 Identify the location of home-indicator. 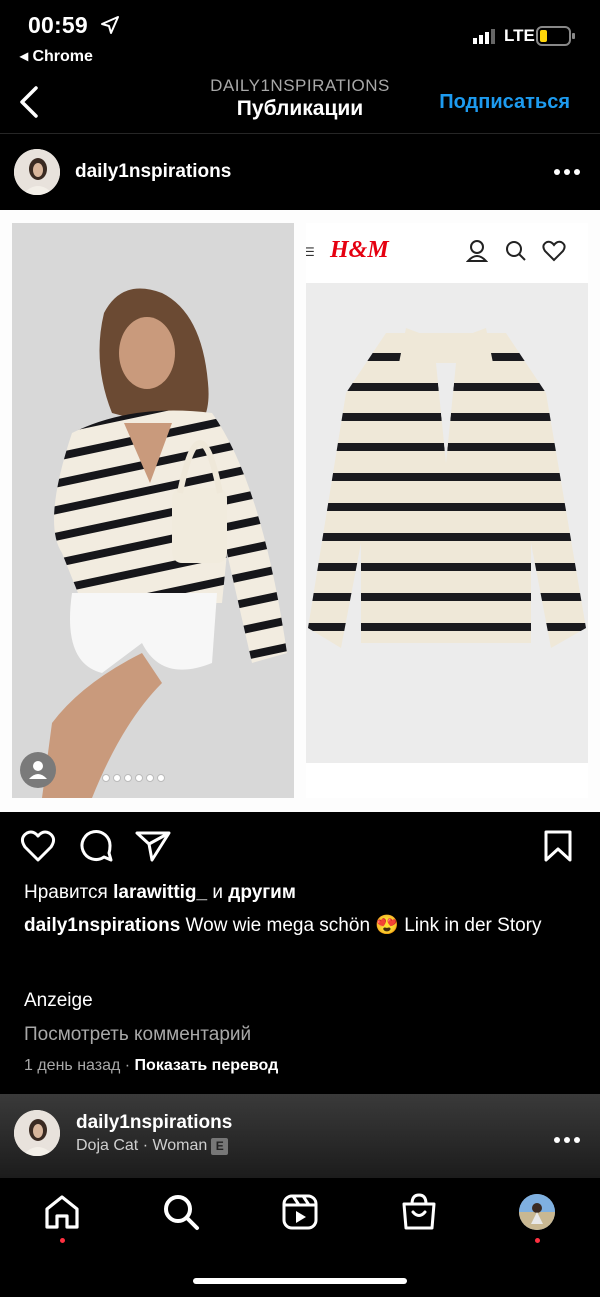
(300, 1281).